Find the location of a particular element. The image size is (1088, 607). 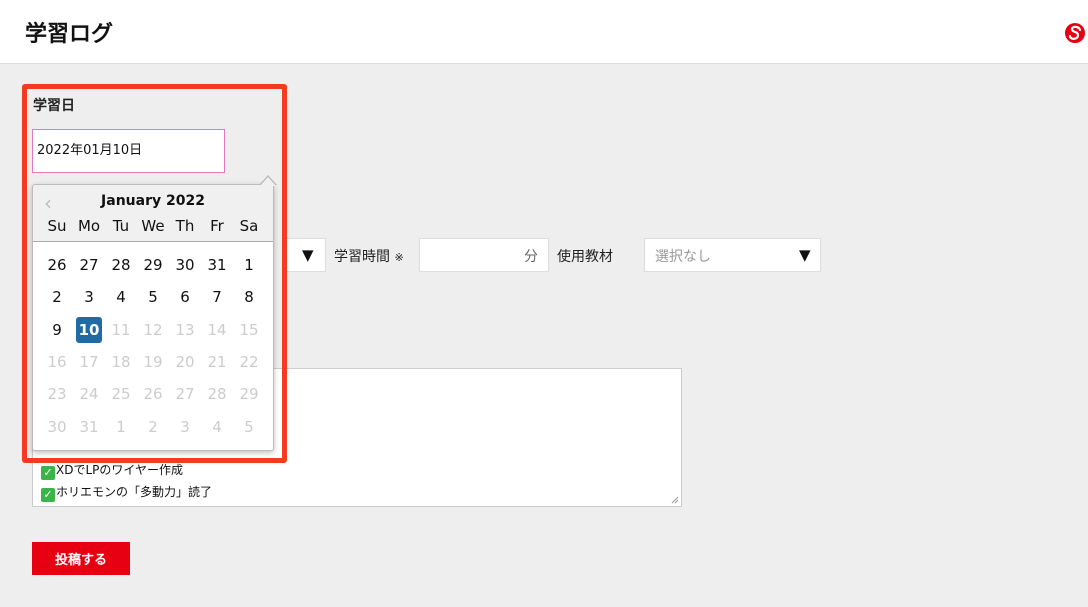

brand-logo-icon is located at coordinates (1075, 33).